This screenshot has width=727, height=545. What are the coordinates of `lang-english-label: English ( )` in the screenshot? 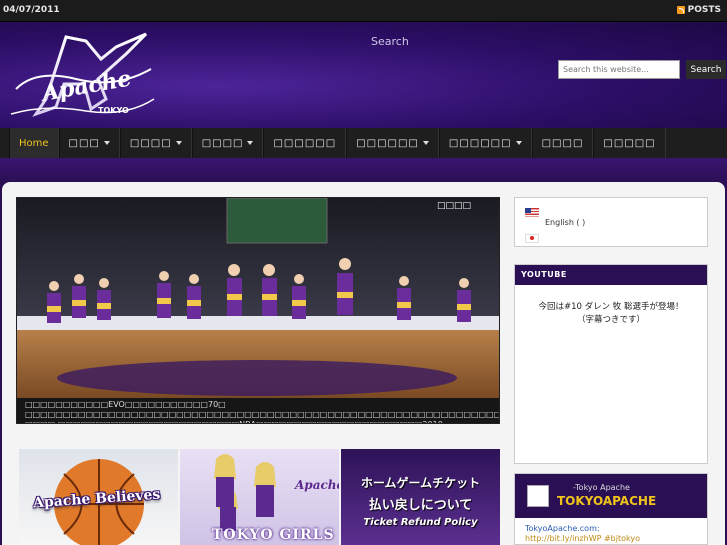 It's located at (565, 222).